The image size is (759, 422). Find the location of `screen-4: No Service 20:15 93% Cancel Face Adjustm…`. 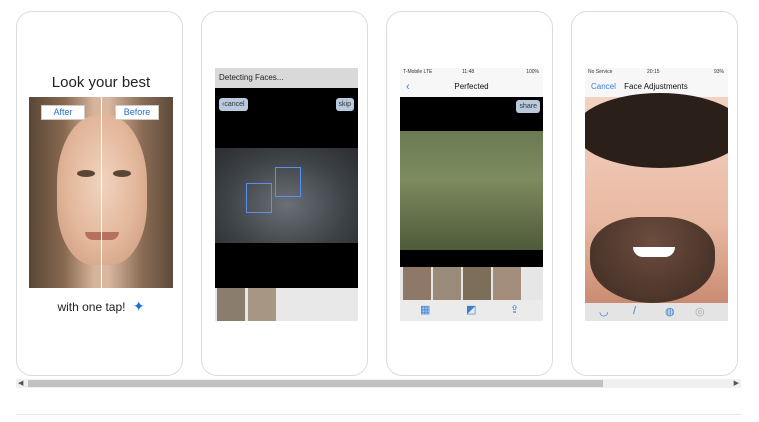

screen-4: No Service 20:15 93% Cancel Face Adjustm… is located at coordinates (656, 194).